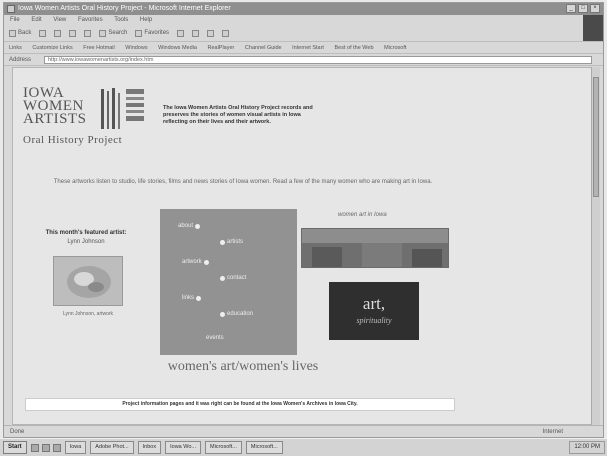 This screenshot has width=607, height=456. What do you see at coordinates (52, 48) in the screenshot?
I see `link-item: Customize Links` at bounding box center [52, 48].